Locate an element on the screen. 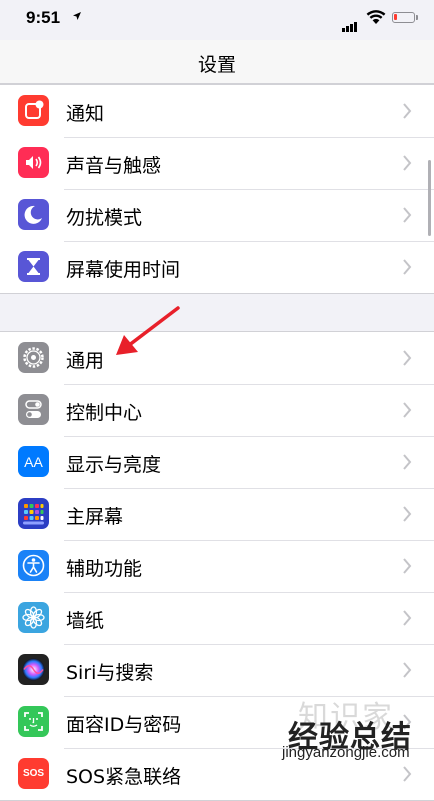 This screenshot has width=434, height=801. face-id-icon is located at coordinates (33, 721).